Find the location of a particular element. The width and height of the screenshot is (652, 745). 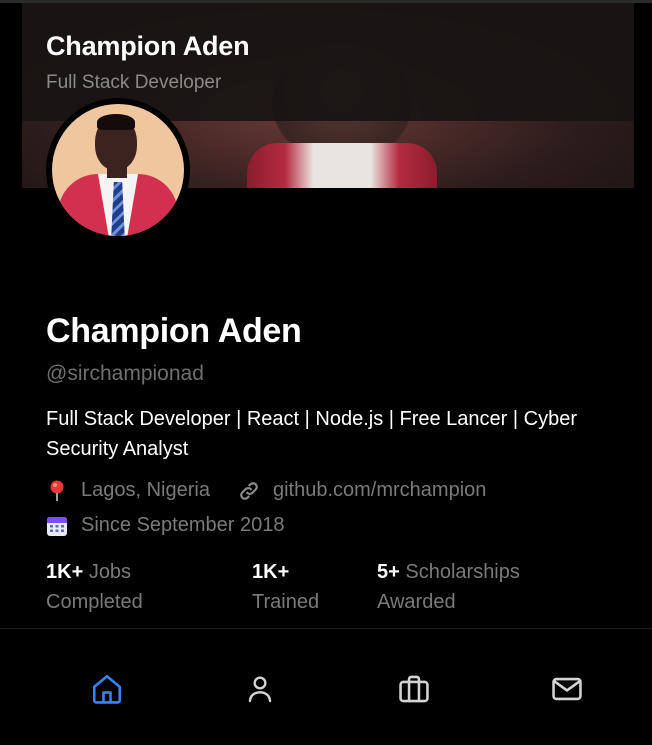

header-subtitle: Full Stack Developer is located at coordinates (134, 82).